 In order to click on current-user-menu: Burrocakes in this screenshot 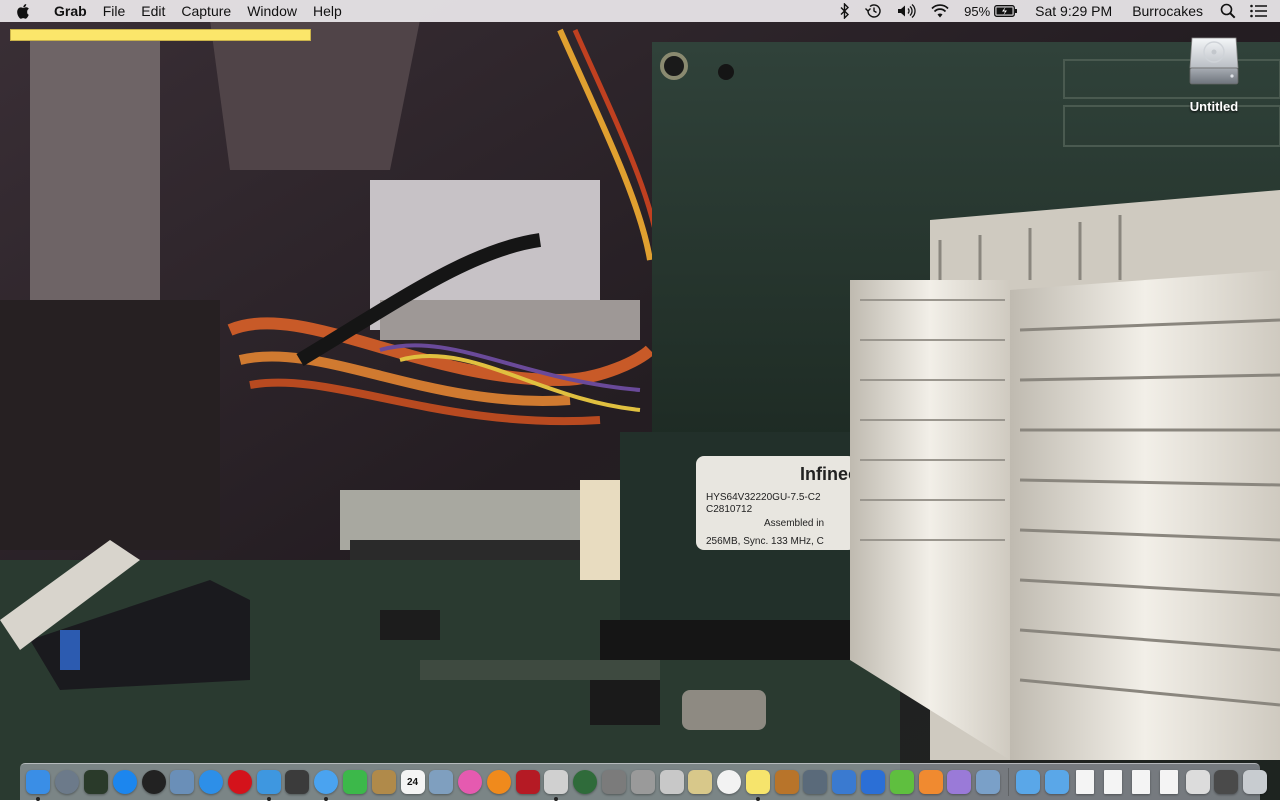, I will do `click(1167, 11)`.